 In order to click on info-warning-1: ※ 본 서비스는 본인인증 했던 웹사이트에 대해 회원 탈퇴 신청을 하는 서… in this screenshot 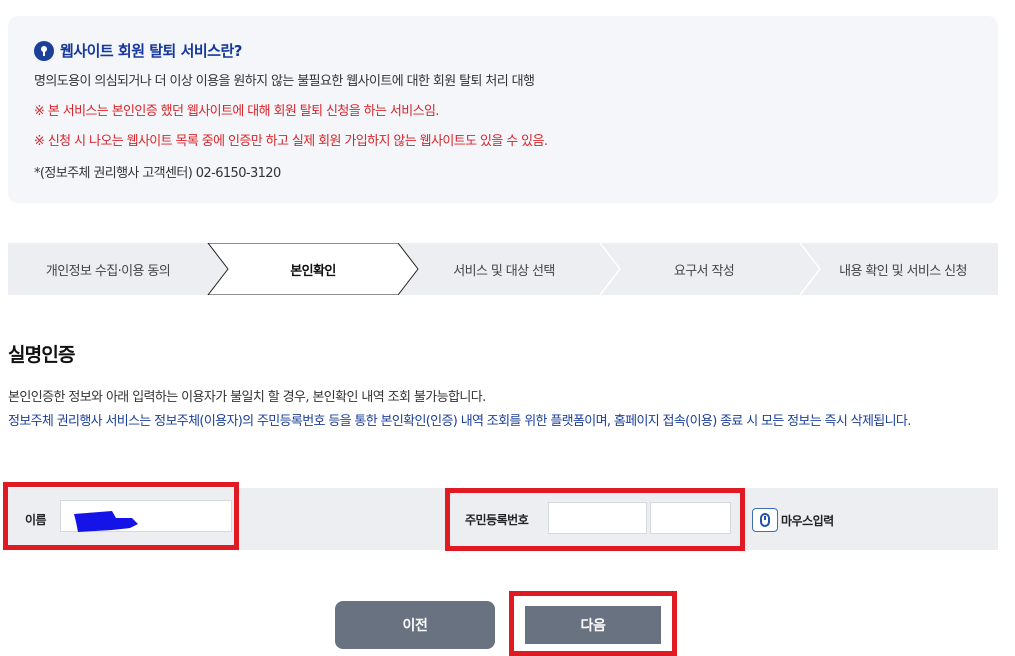, I will do `click(236, 111)`.